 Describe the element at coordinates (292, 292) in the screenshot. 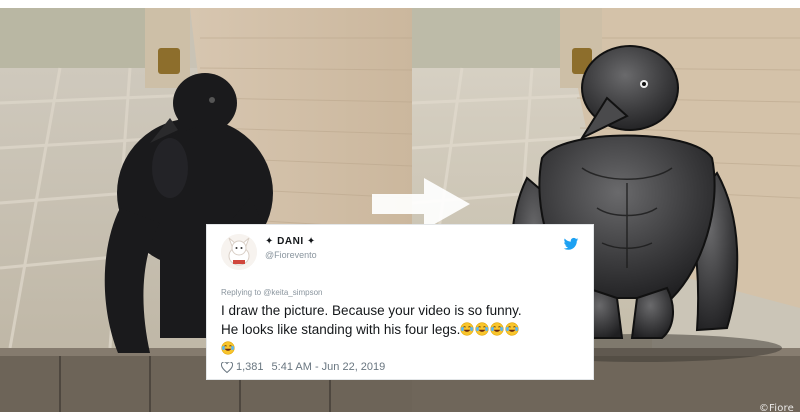

I see `reply-target-link: @keita_simpson` at that location.